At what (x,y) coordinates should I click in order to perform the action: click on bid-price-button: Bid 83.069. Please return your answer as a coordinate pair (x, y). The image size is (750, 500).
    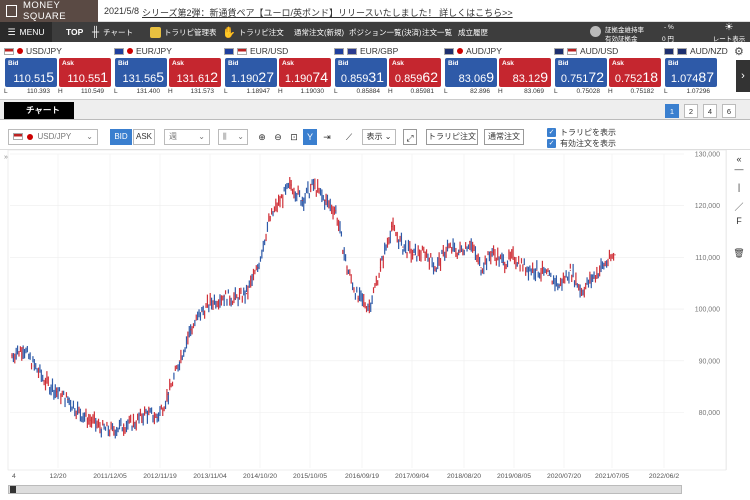
    Looking at the image, I should click on (471, 72).